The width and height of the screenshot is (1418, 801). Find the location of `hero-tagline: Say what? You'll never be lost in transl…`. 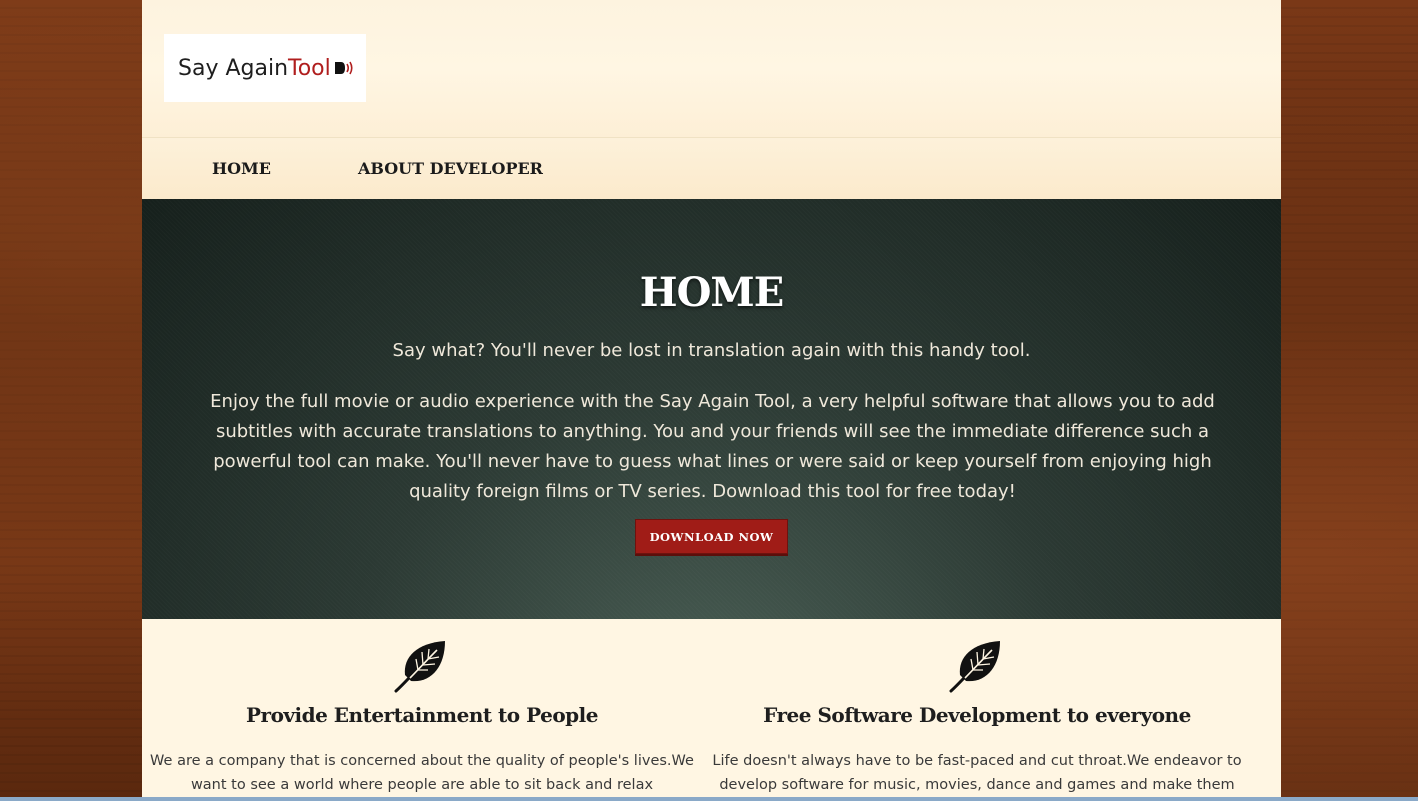

hero-tagline: Say what? You'll never be lost in transl… is located at coordinates (711, 350).